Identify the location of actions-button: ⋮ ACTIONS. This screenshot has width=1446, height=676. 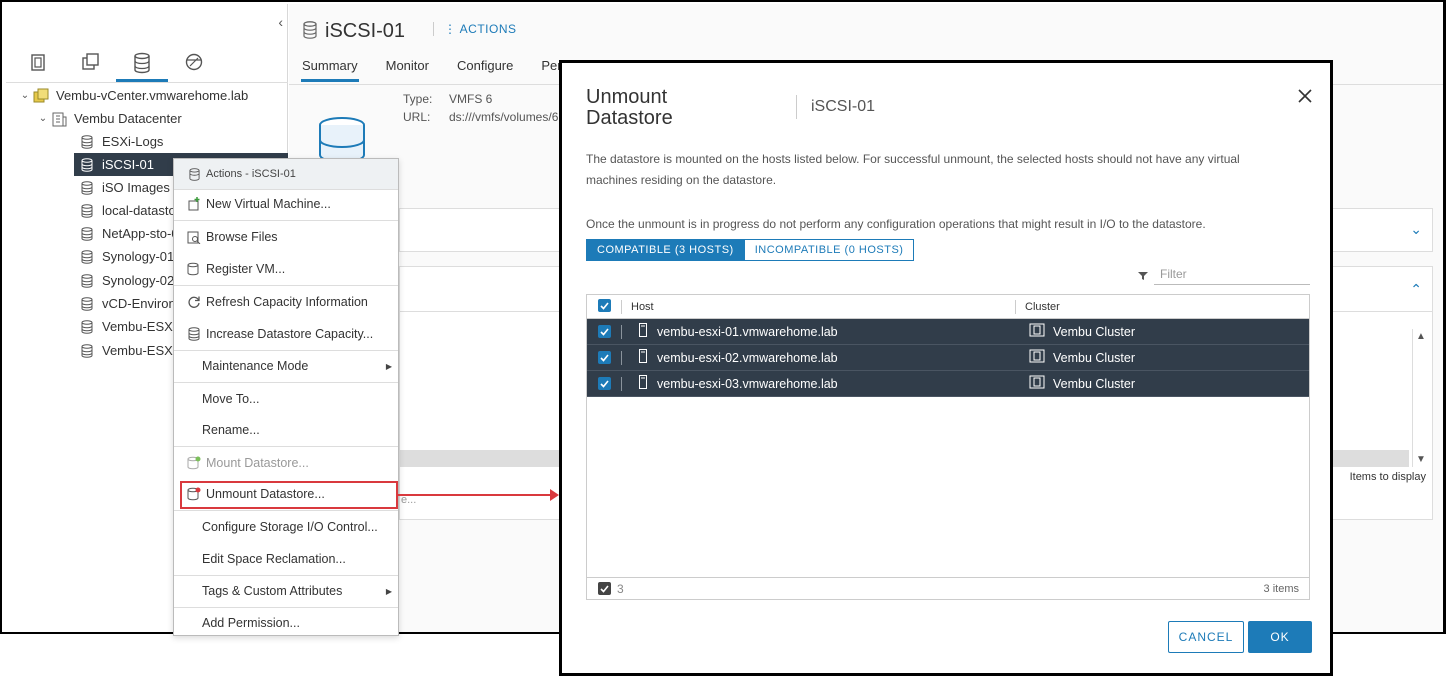
(475, 29).